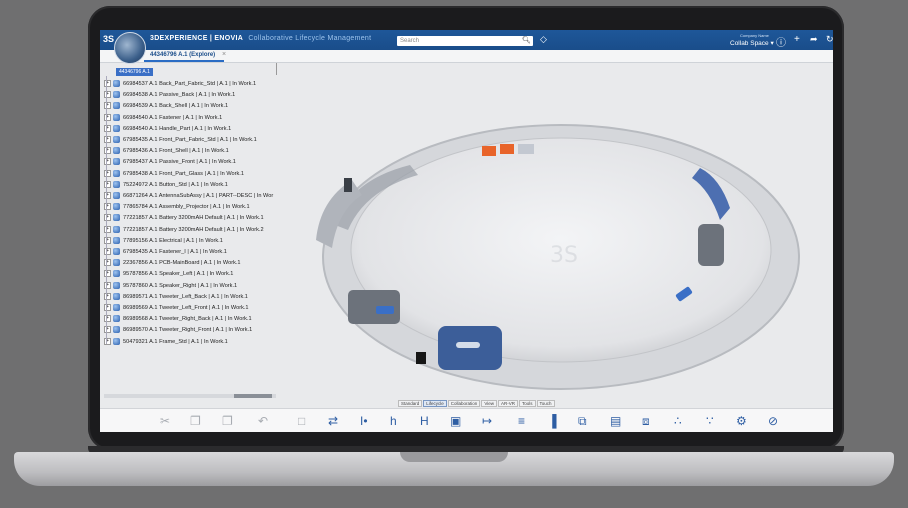  What do you see at coordinates (227, 421) in the screenshot?
I see `paste-icon: ❐` at bounding box center [227, 421].